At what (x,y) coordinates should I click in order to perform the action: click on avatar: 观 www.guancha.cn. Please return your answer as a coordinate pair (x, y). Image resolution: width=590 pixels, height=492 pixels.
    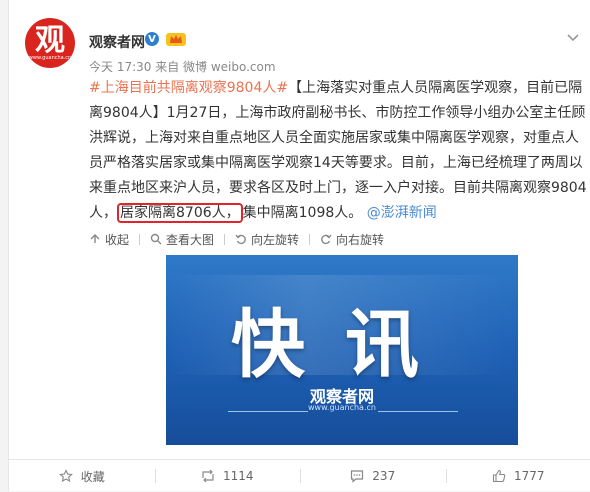
    Looking at the image, I should click on (50, 43).